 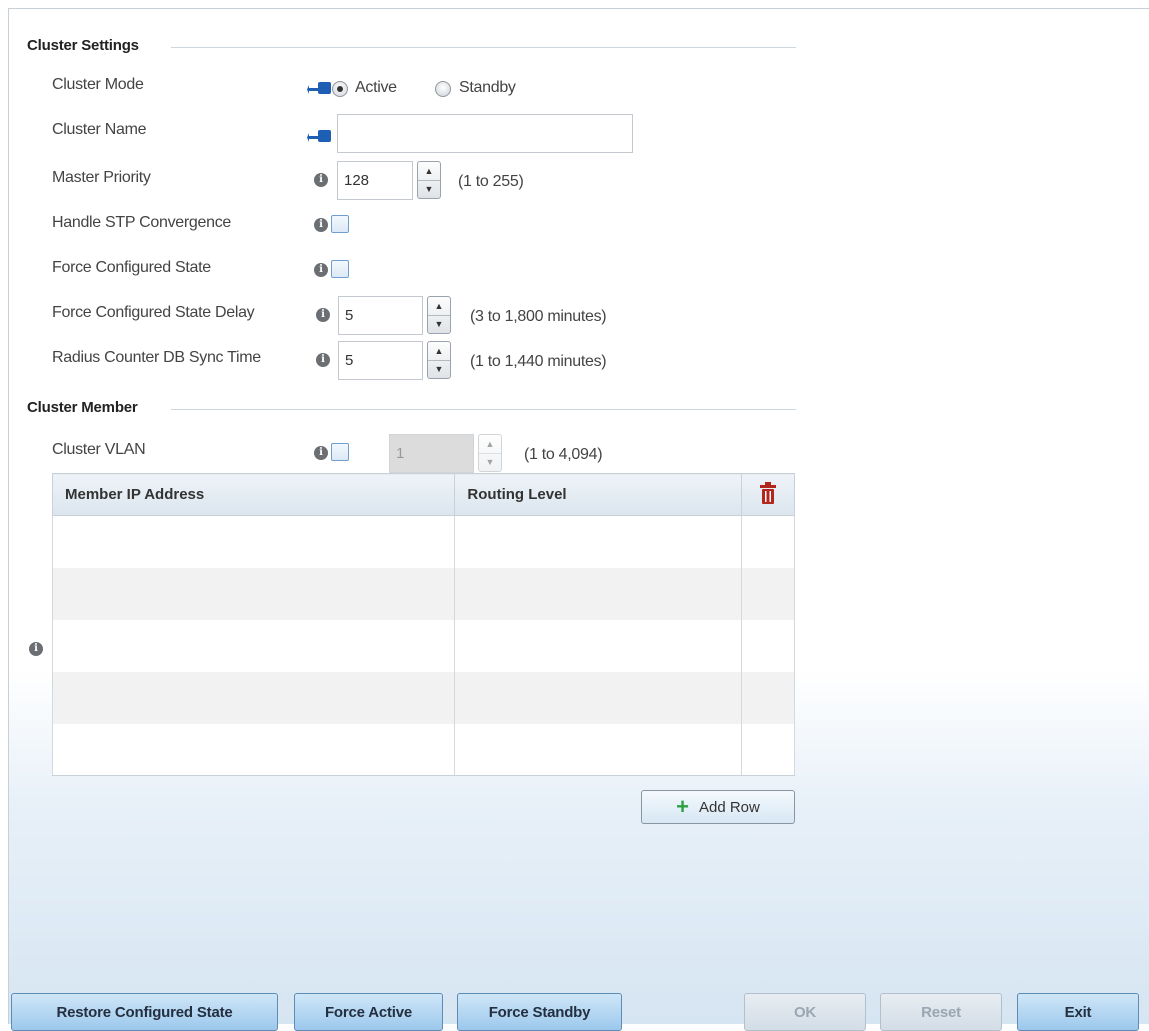 What do you see at coordinates (340, 89) in the screenshot?
I see `cluster-mode-active-radio` at bounding box center [340, 89].